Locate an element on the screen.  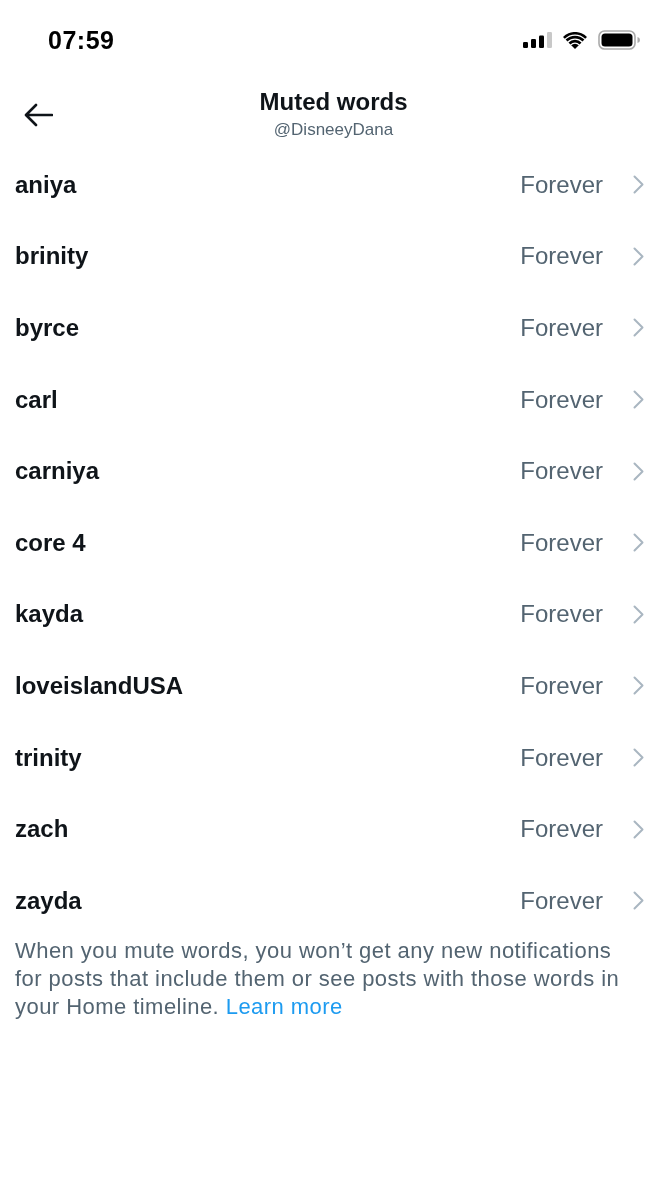
battery-icon is located at coordinates (619, 40).